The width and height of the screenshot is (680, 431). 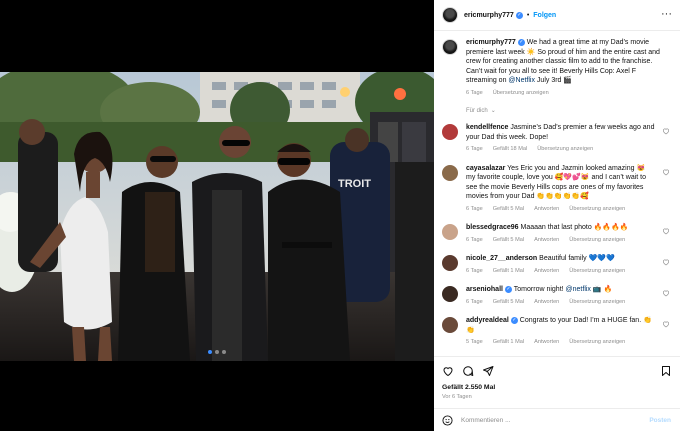 I want to click on comment-icon, so click(x=468, y=371).